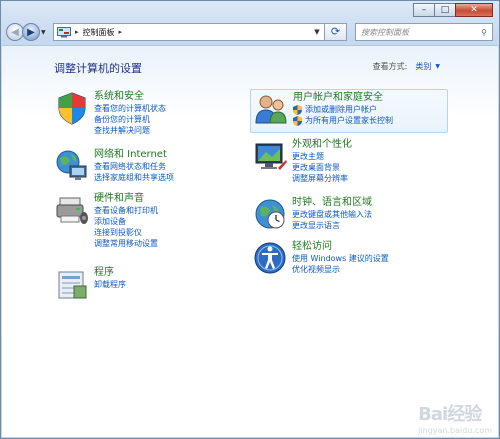 This screenshot has height=439, width=500. I want to click on category-programs: 程序 卸载程序, so click(90, 284).